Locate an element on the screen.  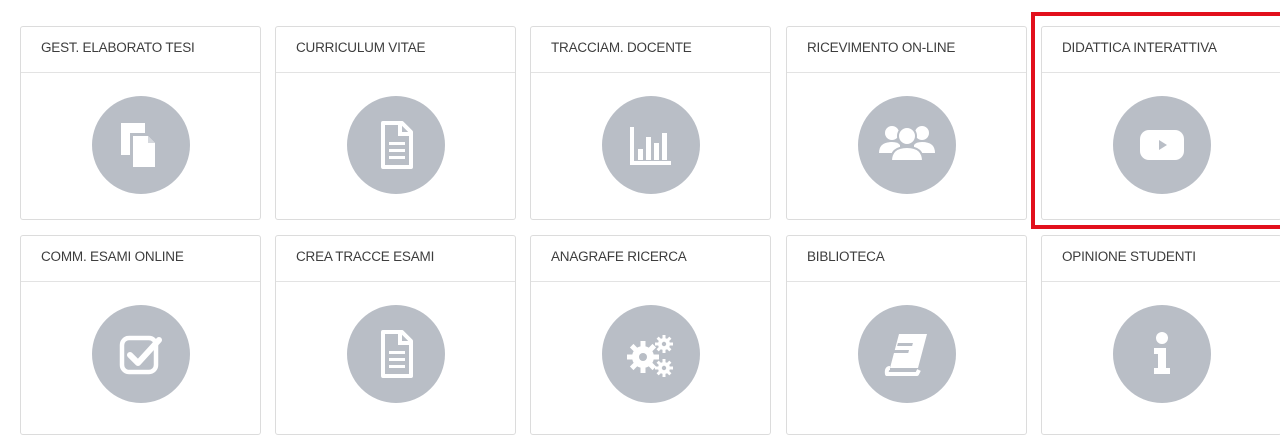
tile-biblioteca: BIBLIOTECA is located at coordinates (906, 335).